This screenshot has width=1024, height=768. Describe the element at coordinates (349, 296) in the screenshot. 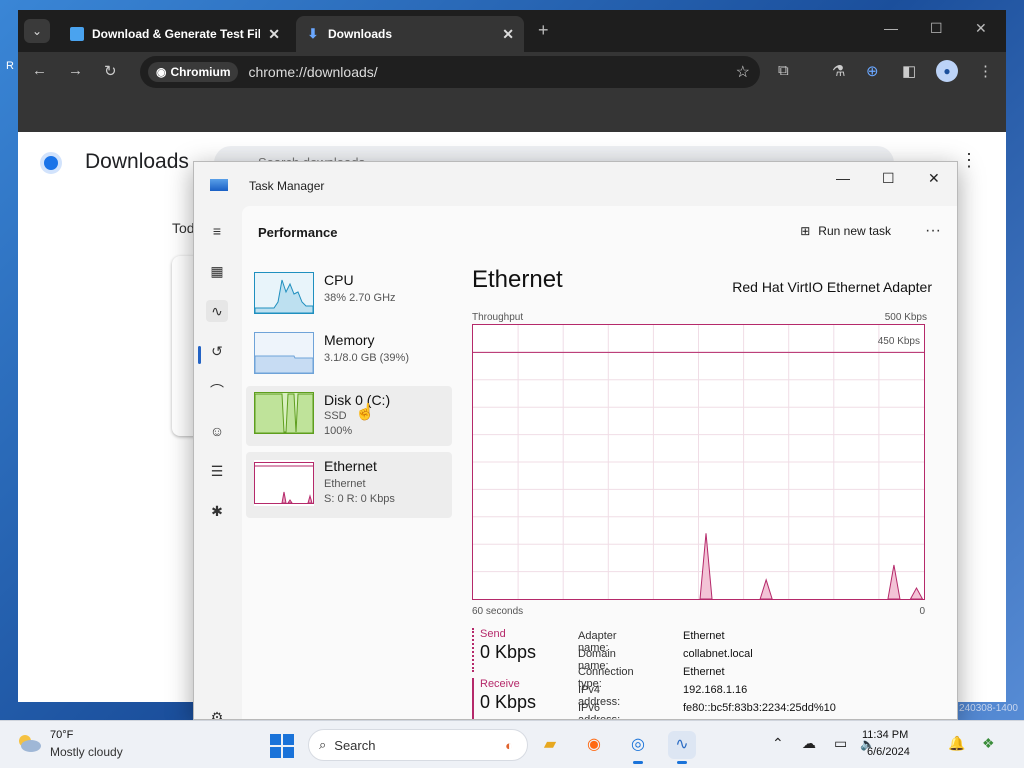

I see `perf-item-cpu: CPU 38% 2.70 GHz` at that location.